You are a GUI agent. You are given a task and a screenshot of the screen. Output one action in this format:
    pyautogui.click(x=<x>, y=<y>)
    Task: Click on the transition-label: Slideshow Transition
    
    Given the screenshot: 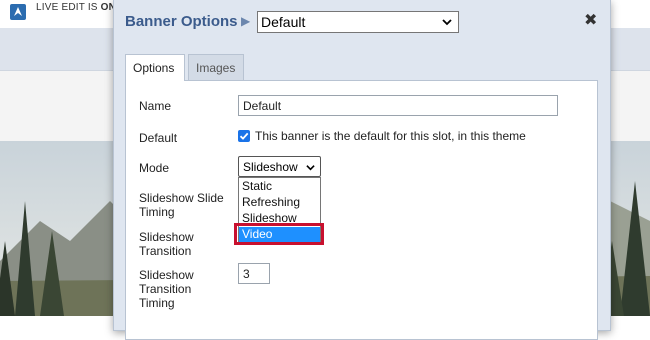 What is the action you would take?
    pyautogui.click(x=166, y=244)
    